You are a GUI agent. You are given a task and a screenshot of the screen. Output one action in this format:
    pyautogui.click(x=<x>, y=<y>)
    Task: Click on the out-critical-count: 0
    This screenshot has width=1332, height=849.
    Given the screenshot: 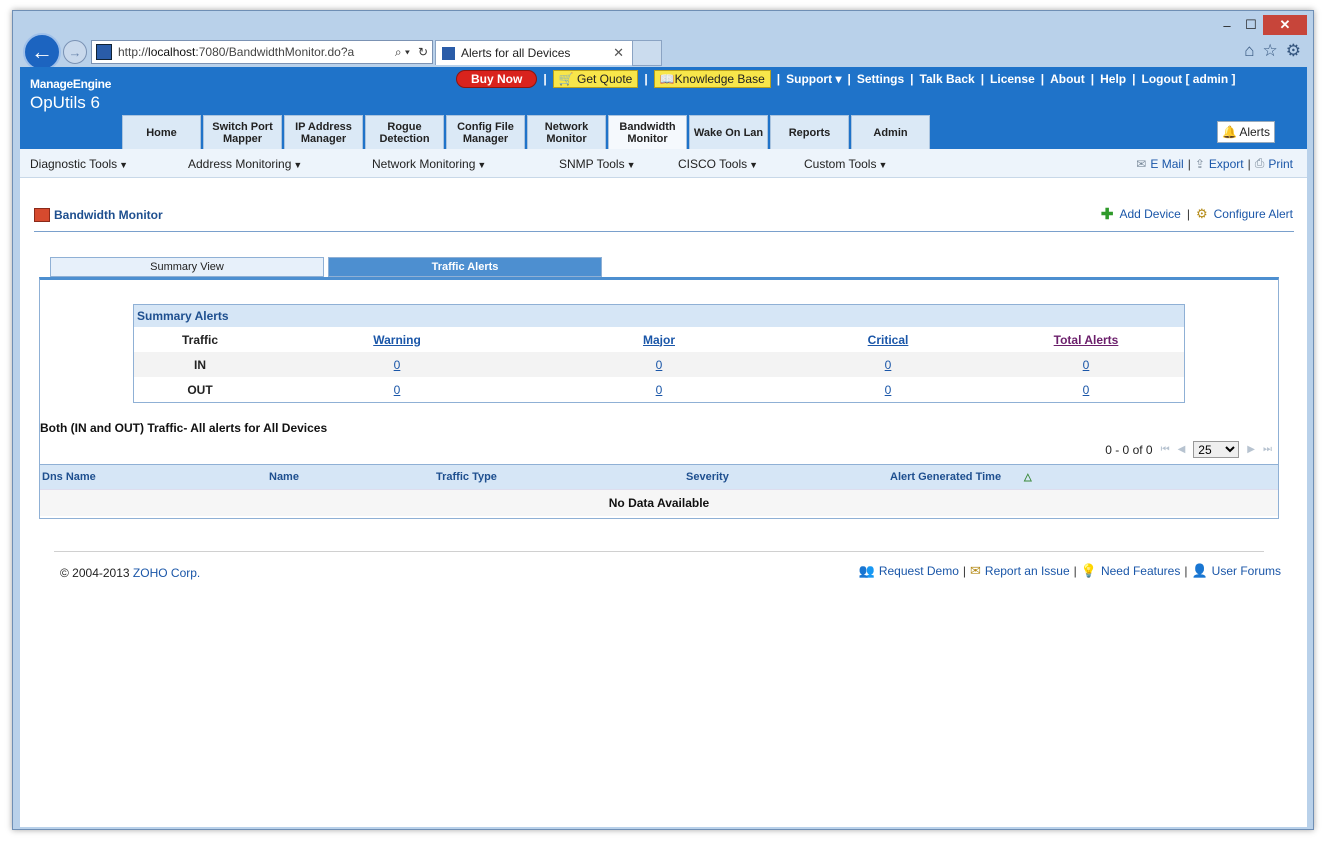 What is the action you would take?
    pyautogui.click(x=888, y=390)
    